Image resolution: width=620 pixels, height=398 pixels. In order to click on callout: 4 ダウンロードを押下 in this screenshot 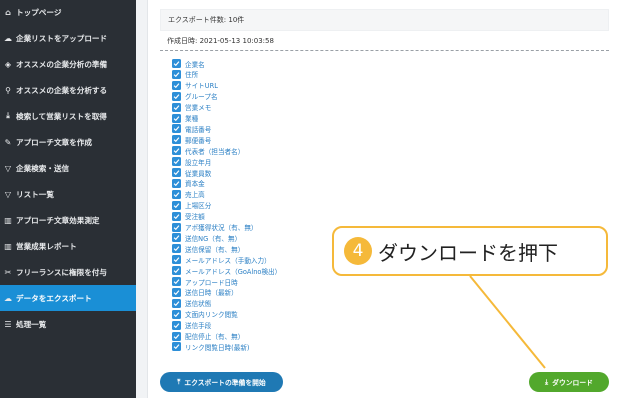, I will do `click(470, 251)`.